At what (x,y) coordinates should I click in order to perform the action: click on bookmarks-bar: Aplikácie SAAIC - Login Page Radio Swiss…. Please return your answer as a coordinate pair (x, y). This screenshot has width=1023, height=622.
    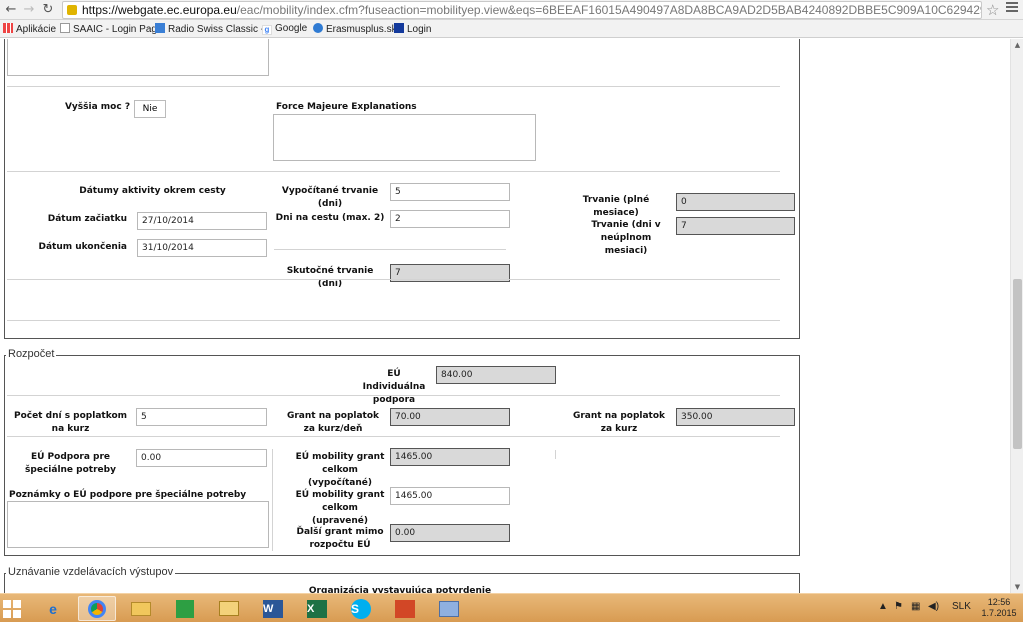
    Looking at the image, I should click on (511, 29).